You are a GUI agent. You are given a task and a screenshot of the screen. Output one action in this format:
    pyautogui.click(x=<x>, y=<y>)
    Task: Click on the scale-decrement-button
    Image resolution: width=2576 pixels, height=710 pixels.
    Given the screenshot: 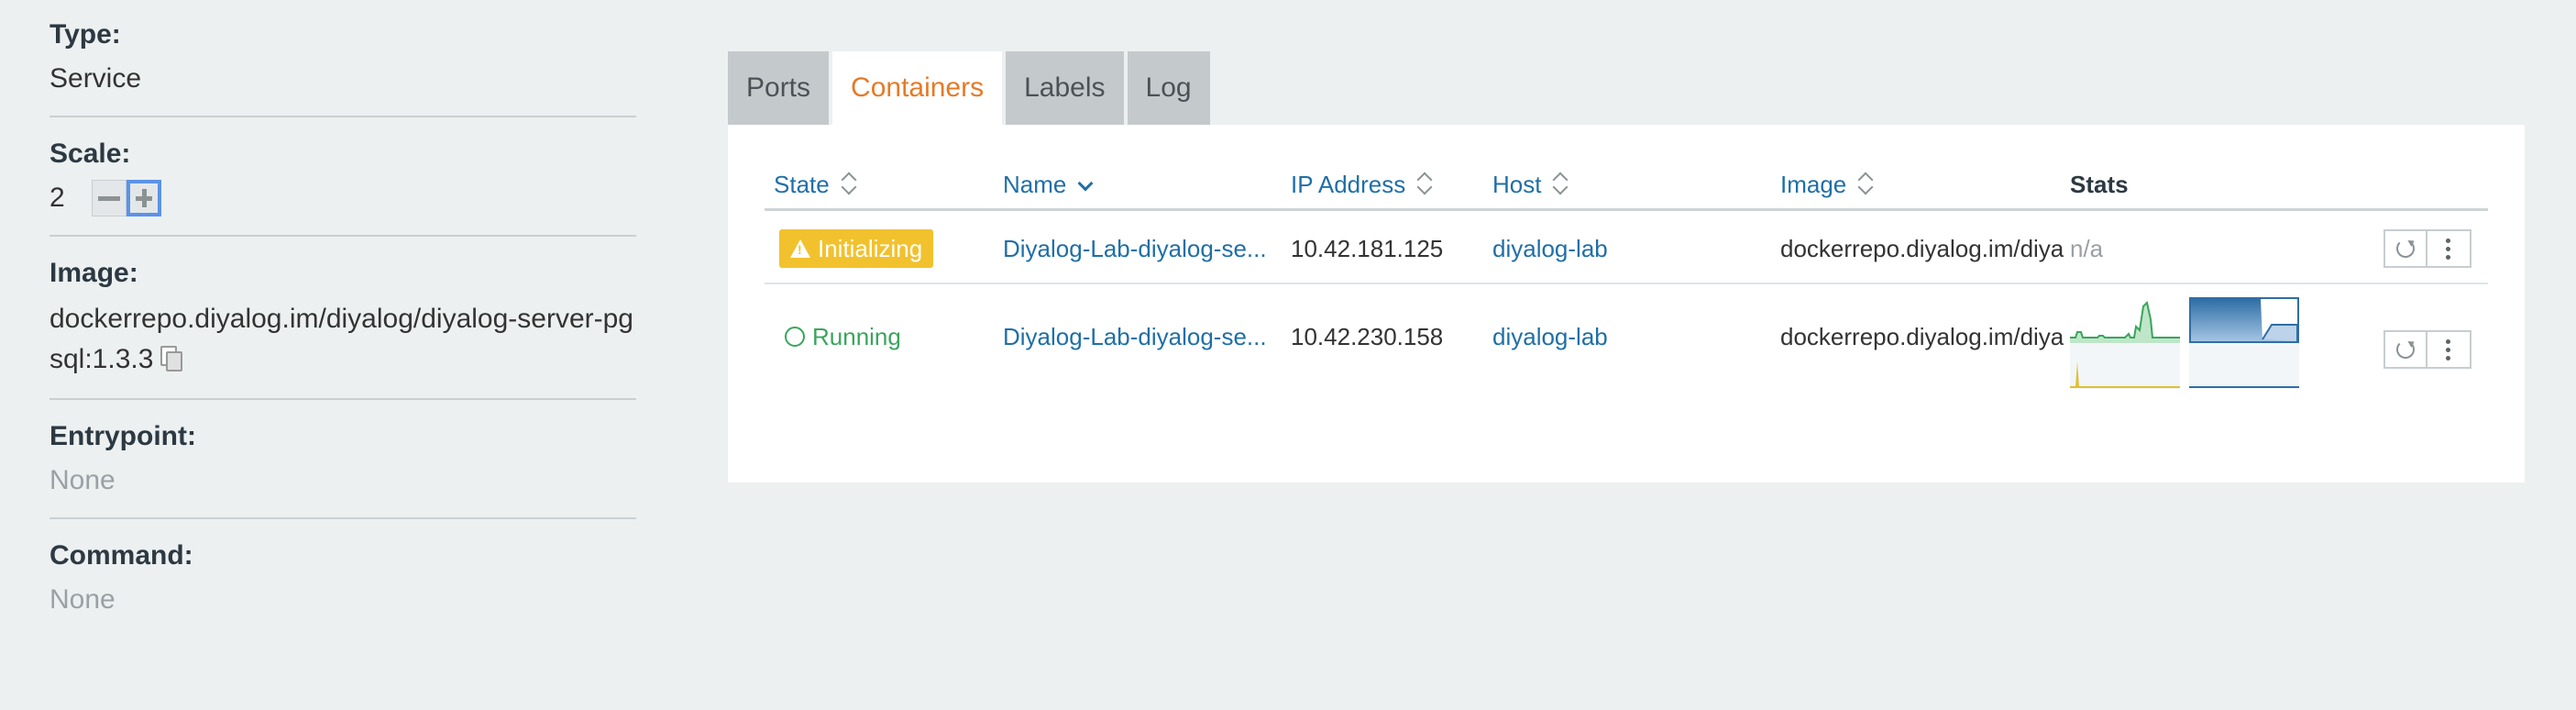 What is the action you would take?
    pyautogui.click(x=109, y=198)
    